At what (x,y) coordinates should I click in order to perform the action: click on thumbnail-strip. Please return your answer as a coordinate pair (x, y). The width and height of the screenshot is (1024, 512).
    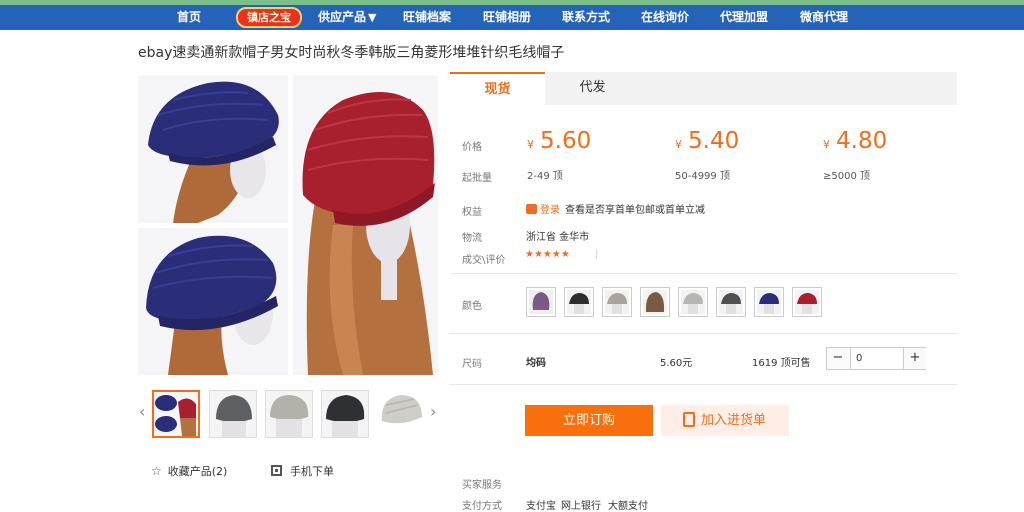
    Looking at the image, I should click on (290, 415).